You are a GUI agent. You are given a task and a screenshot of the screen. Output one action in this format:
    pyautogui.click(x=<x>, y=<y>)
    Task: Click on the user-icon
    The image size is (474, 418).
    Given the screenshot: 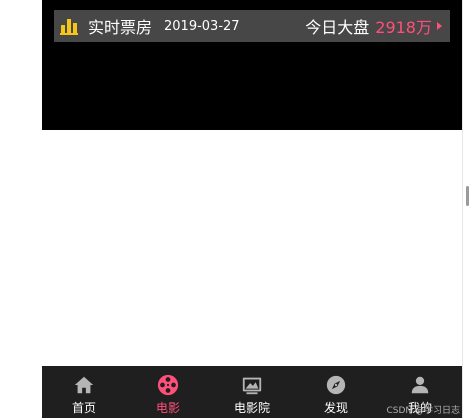 What is the action you would take?
    pyautogui.click(x=420, y=385)
    